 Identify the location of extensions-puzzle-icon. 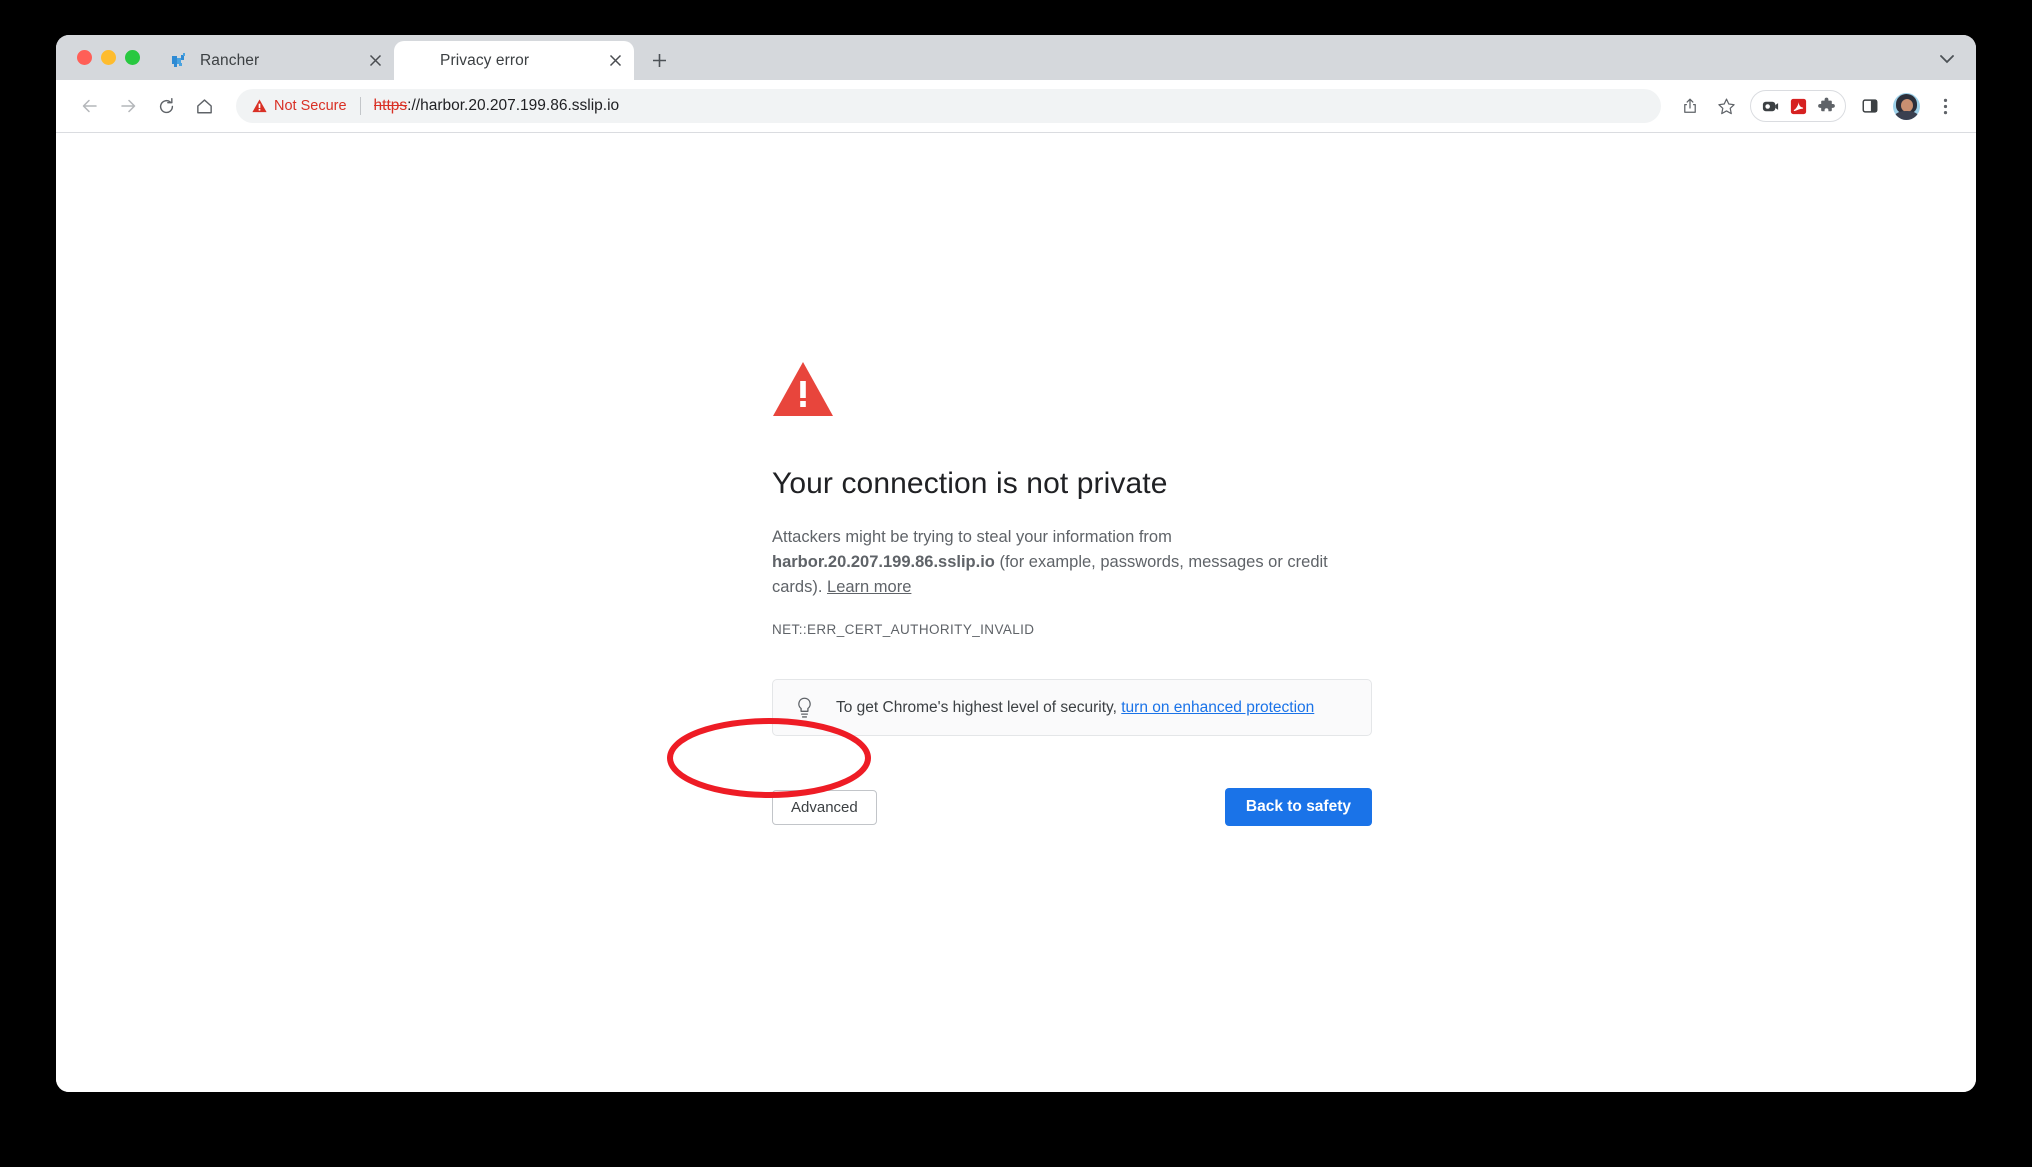
(1826, 106).